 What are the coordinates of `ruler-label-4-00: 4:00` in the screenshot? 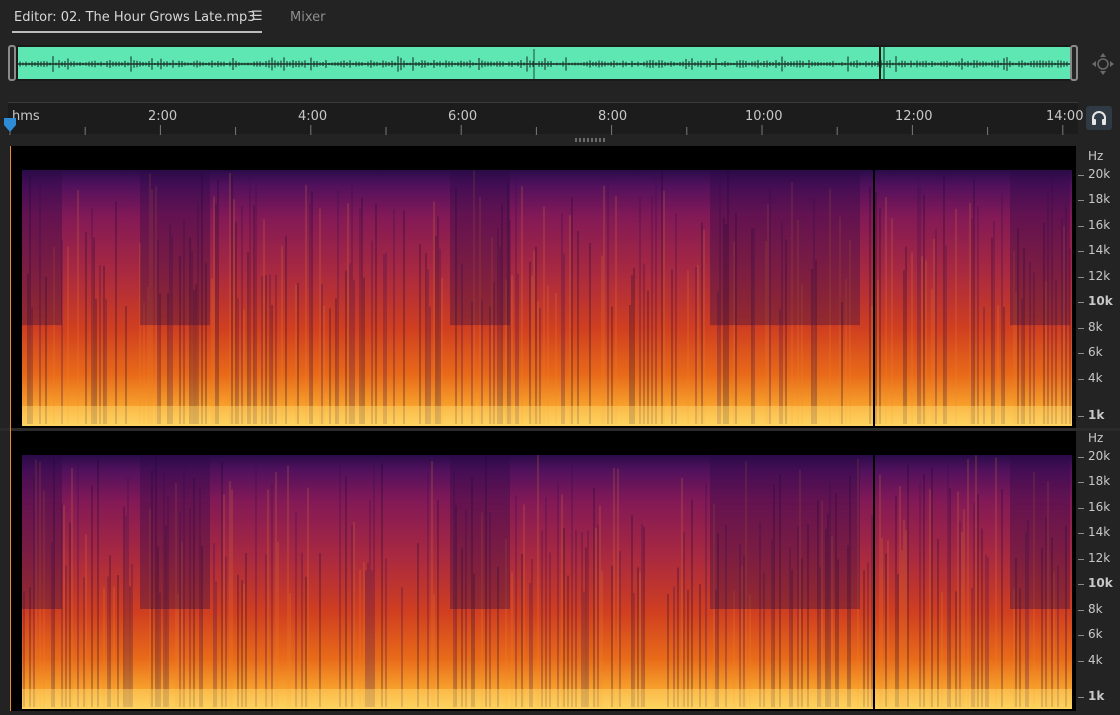 It's located at (313, 116).